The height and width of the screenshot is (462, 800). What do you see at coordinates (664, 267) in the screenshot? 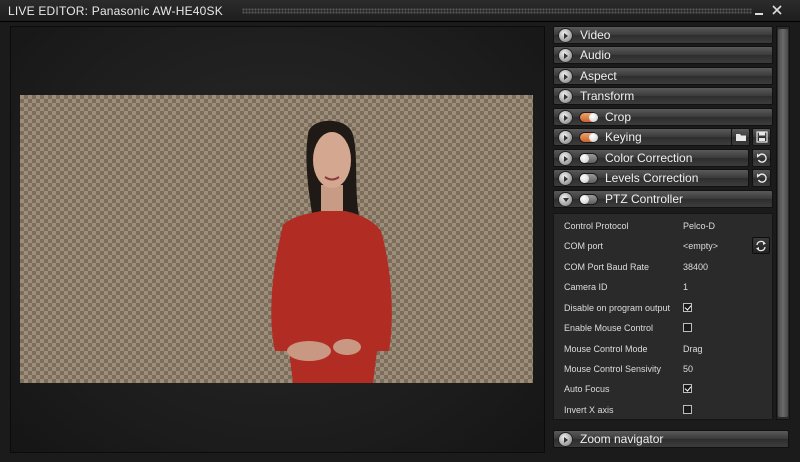
I see `prop-baud-rate: COM Port Baud Rate 38400` at bounding box center [664, 267].